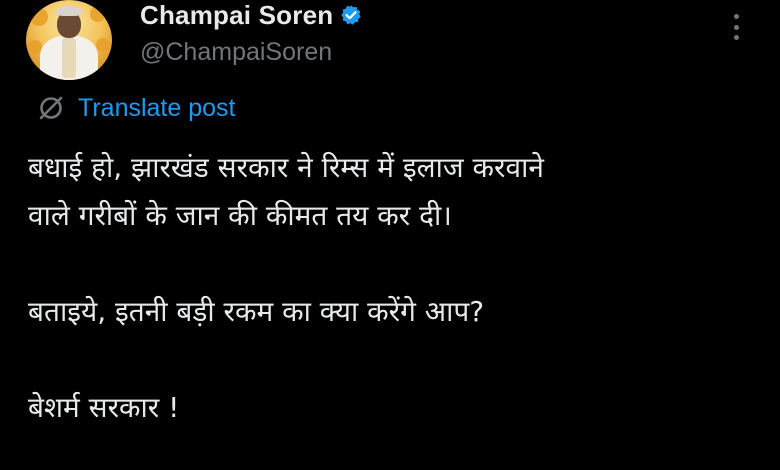  I want to click on author-avatar, so click(69, 40).